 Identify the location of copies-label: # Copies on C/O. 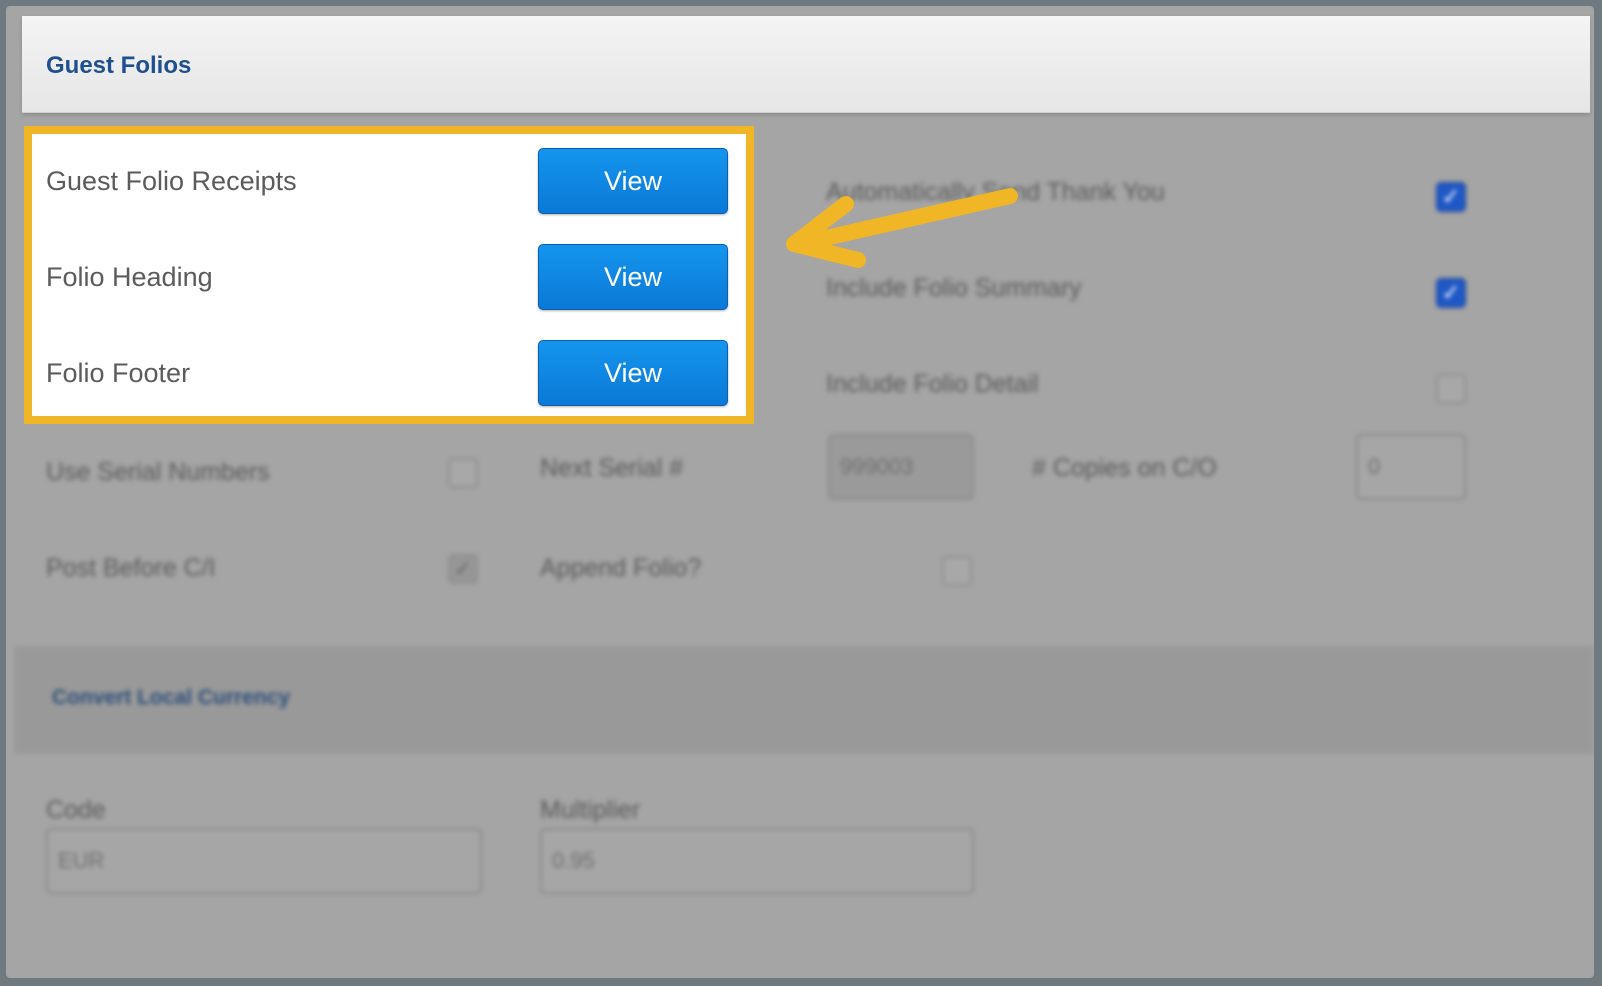
(1124, 468).